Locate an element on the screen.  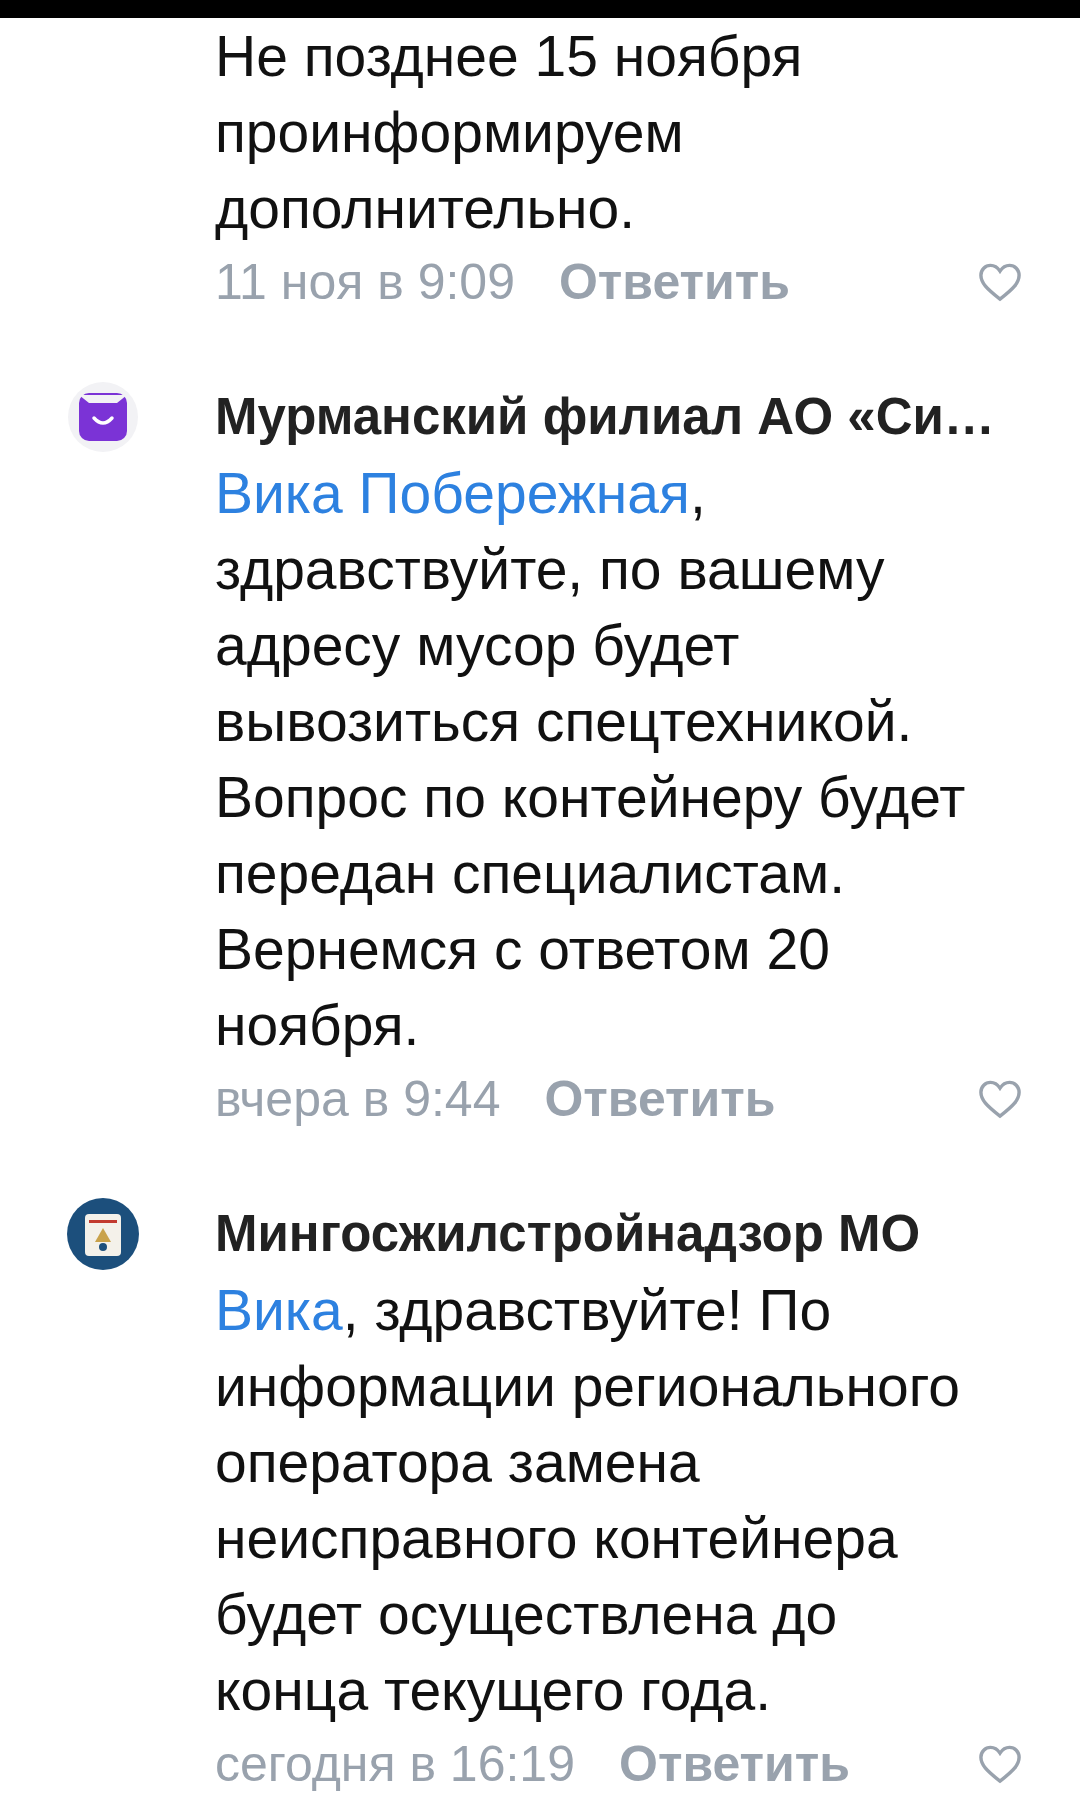
mention-link: Вика Побережная is located at coordinates (452, 493).